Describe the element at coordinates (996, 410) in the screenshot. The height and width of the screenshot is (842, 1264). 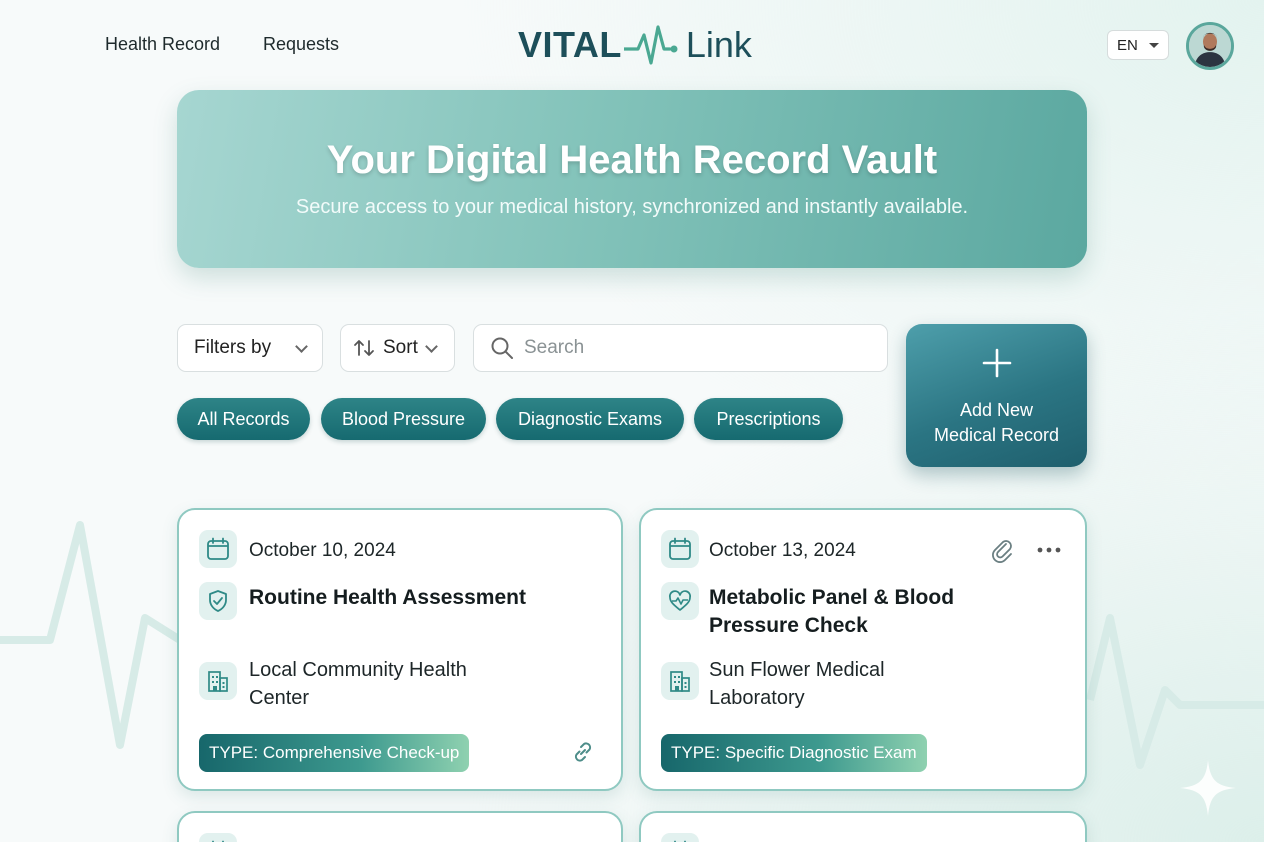
I see `add-button-line1: Add New` at that location.